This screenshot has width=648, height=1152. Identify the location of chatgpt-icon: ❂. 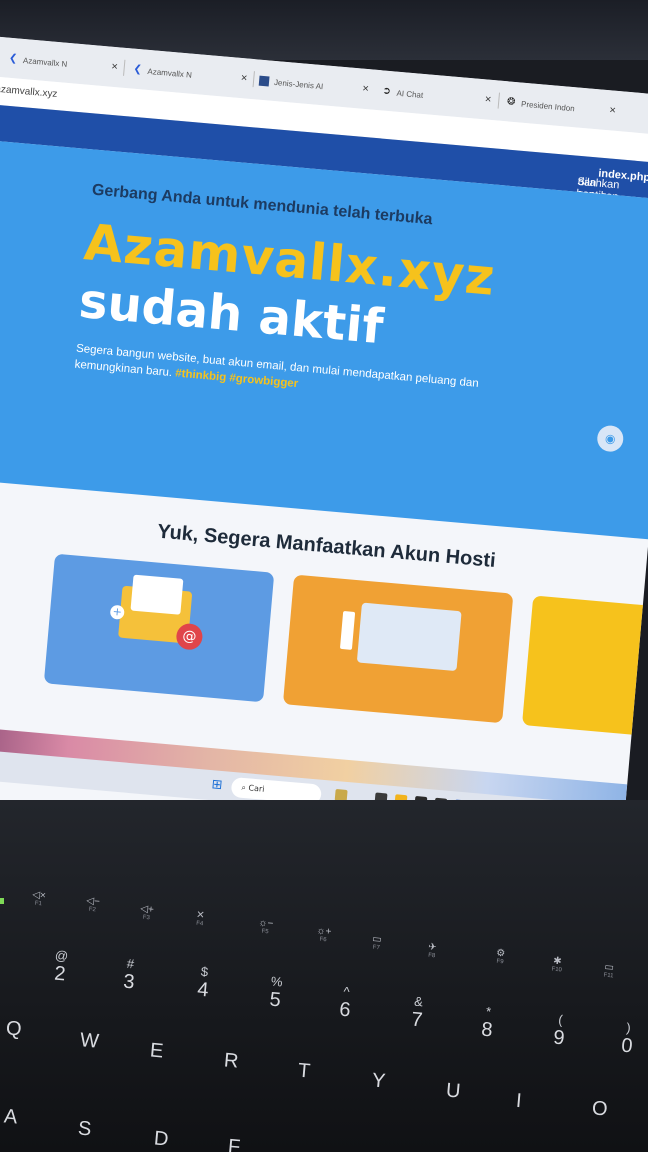
(511, 102).